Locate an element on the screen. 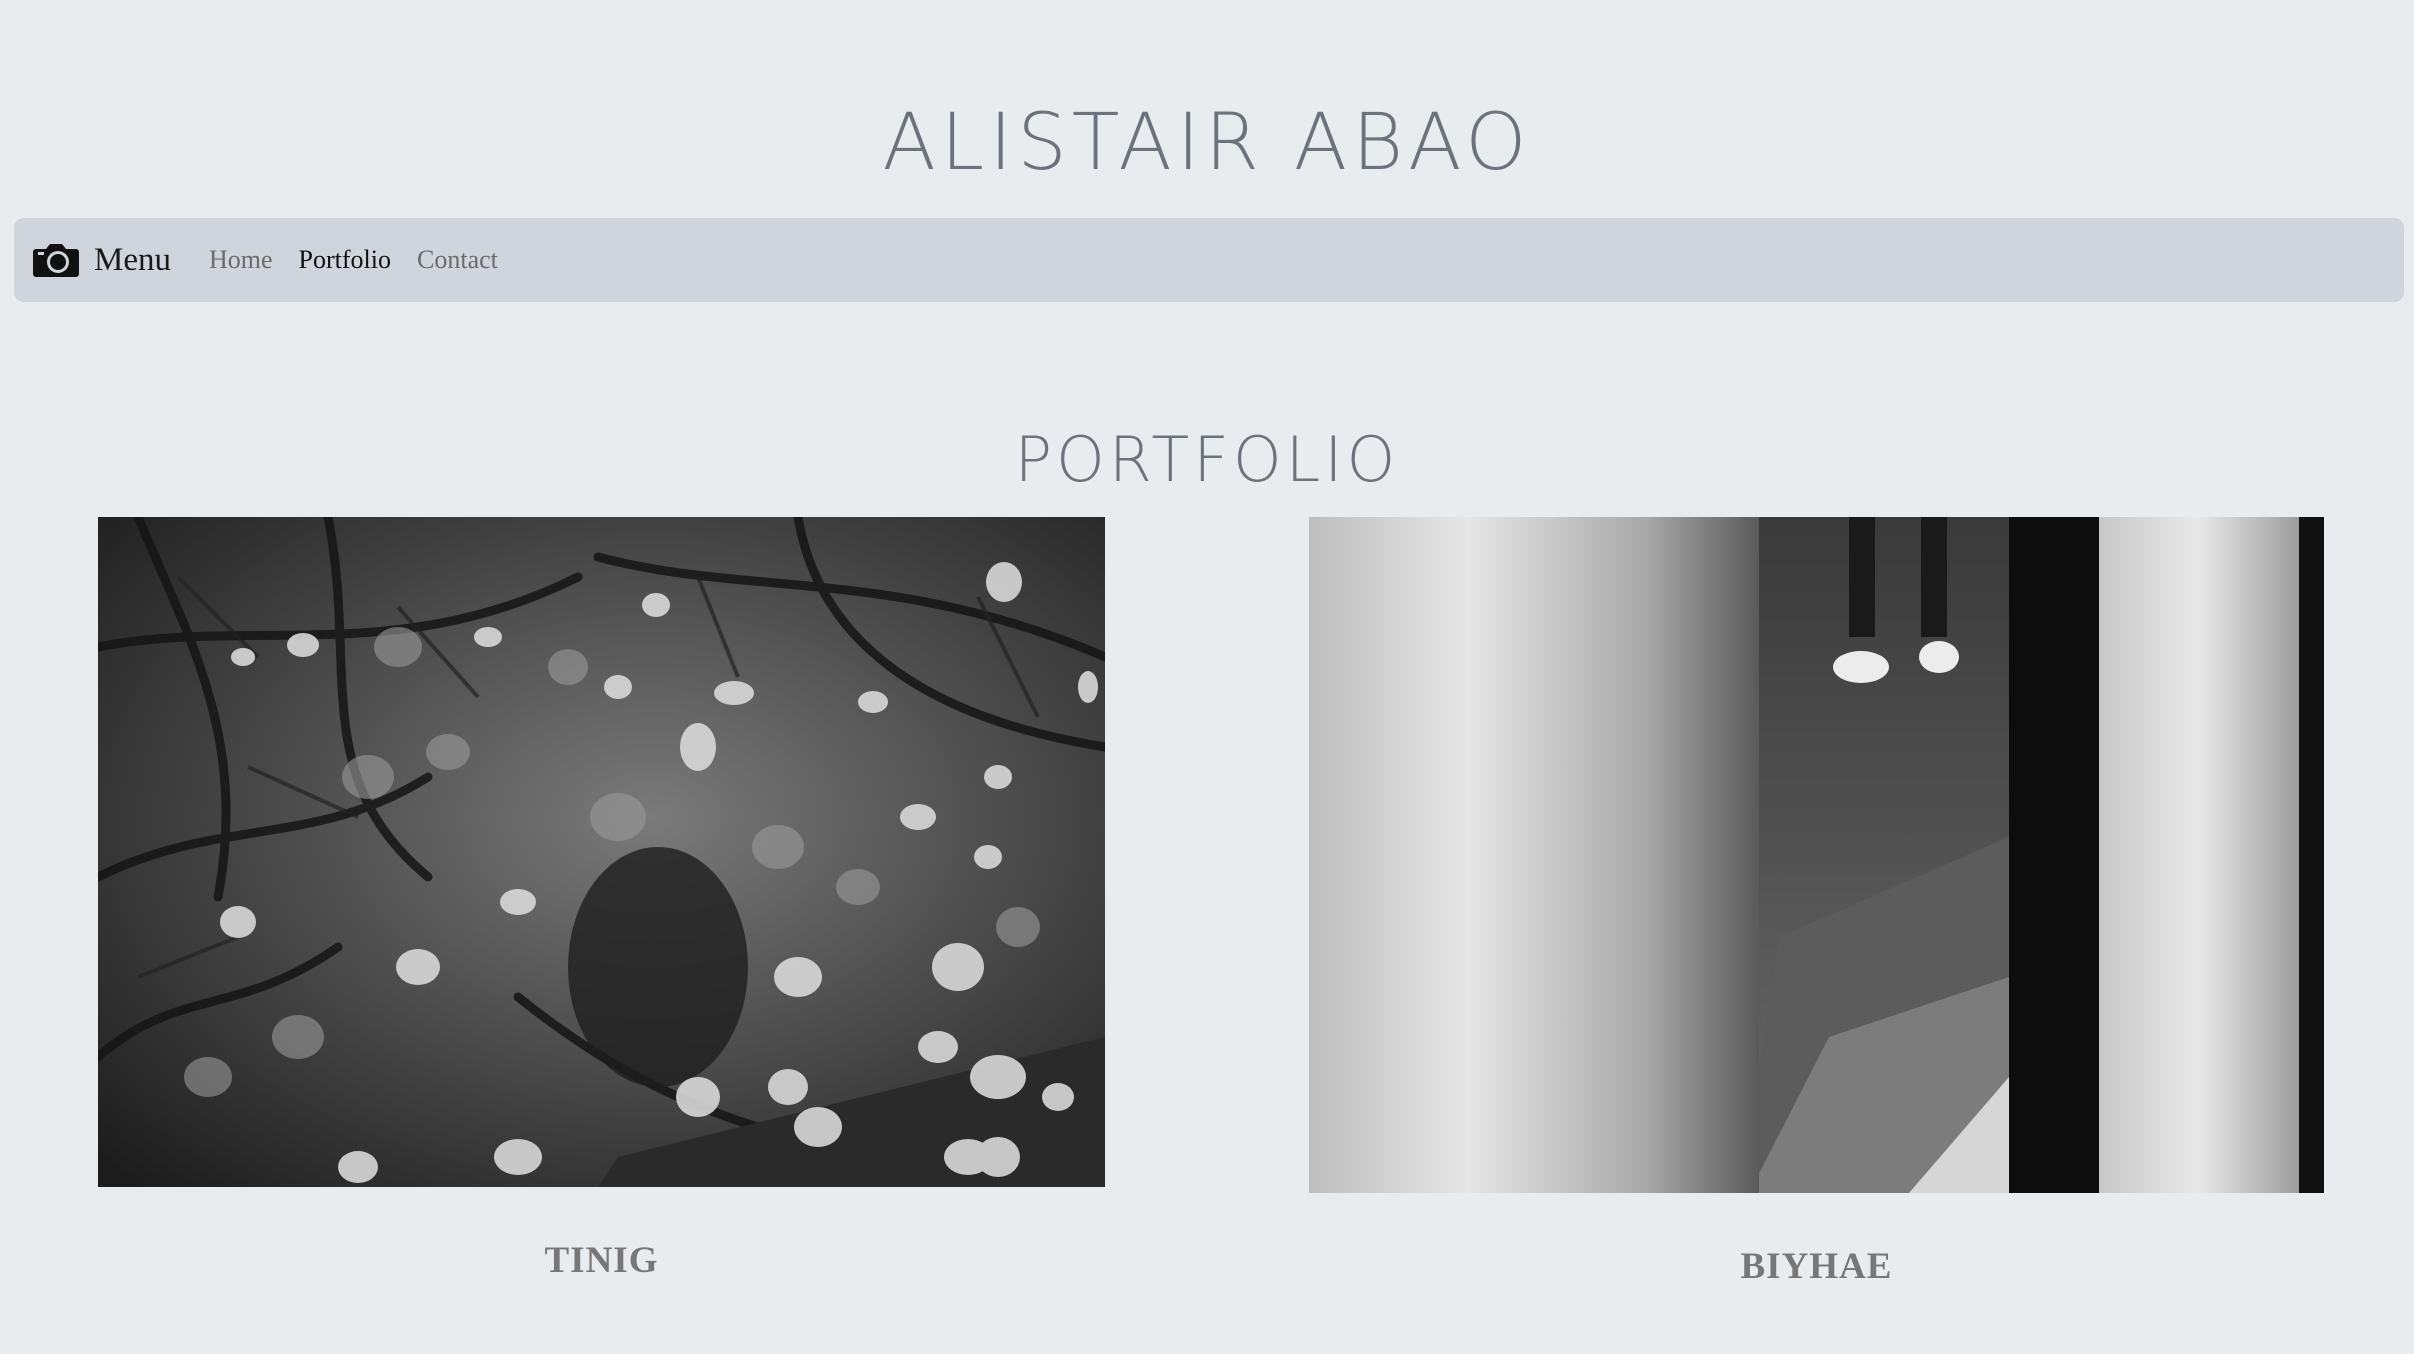 This screenshot has height=1354, width=2414. menu-label: Menu is located at coordinates (132, 259).